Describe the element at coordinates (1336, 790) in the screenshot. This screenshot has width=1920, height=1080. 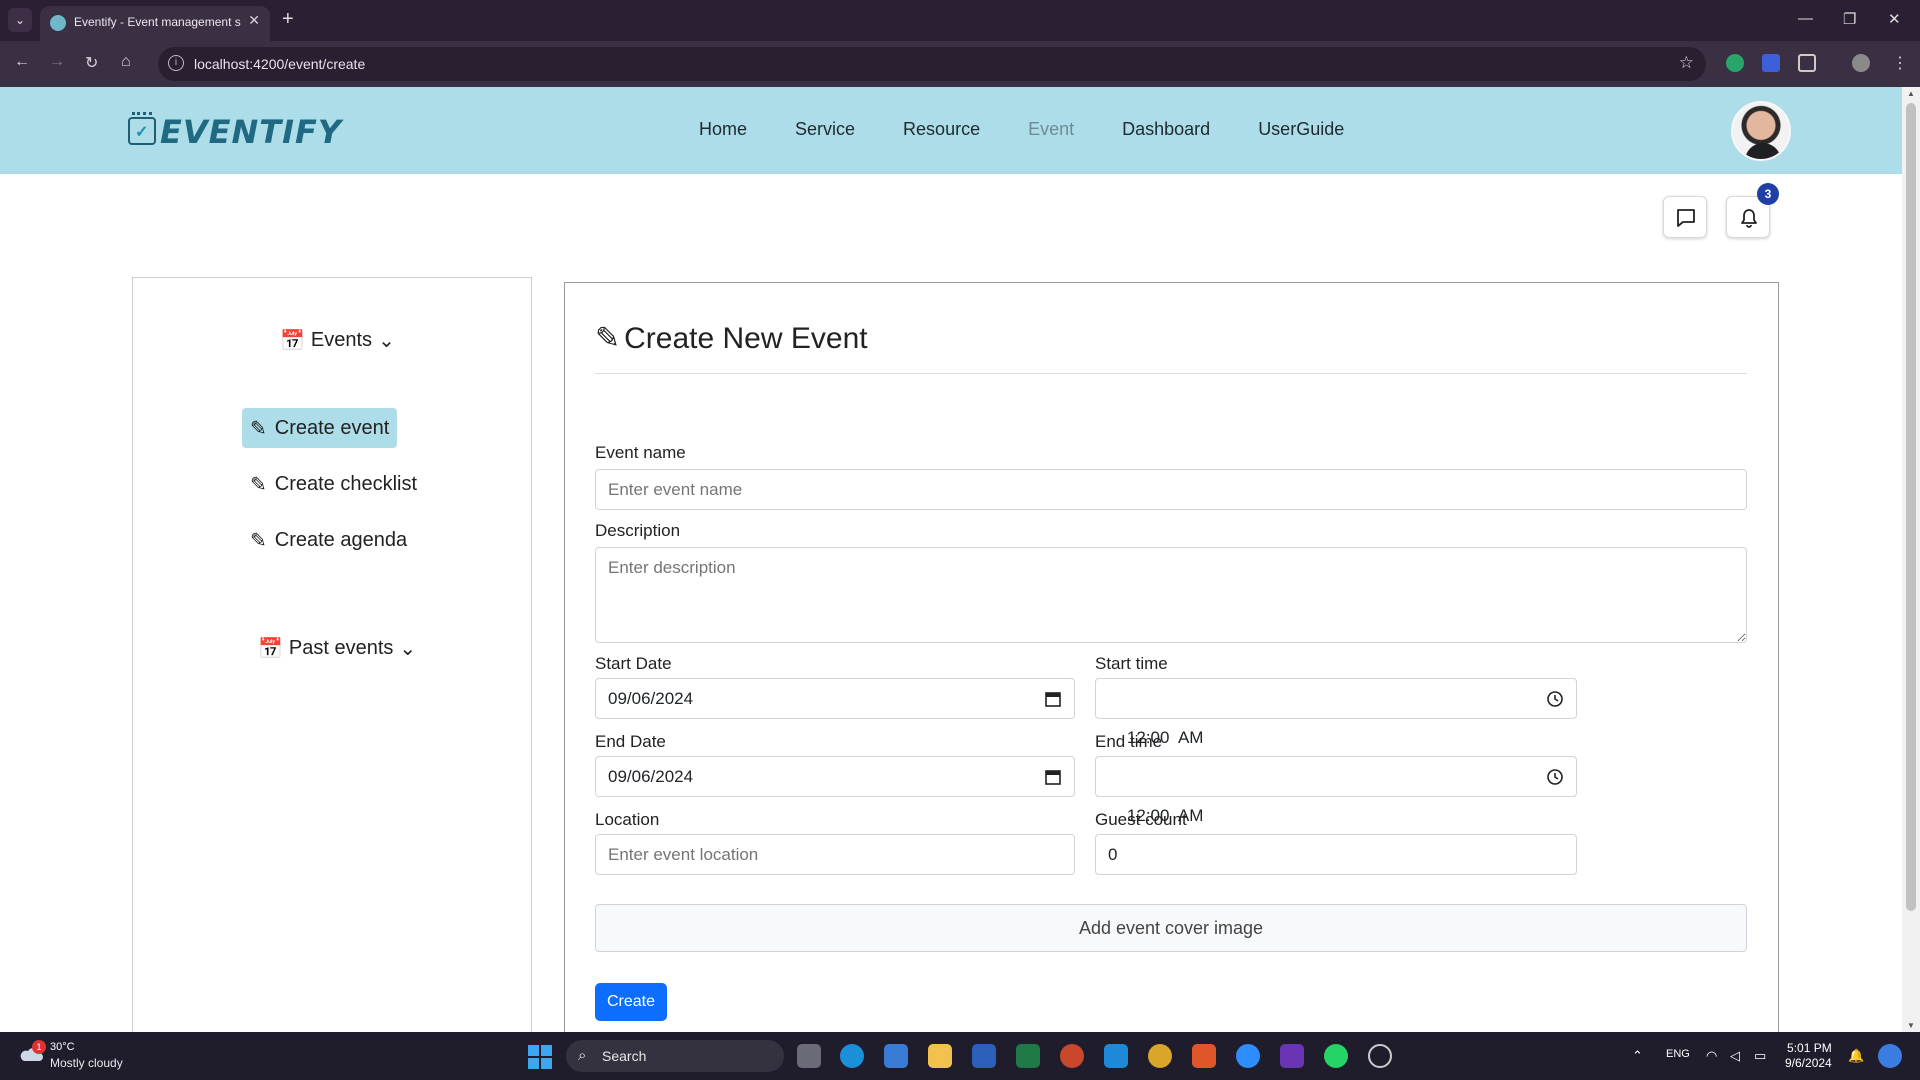
I see `end-time-input: 12:00 AM` at that location.